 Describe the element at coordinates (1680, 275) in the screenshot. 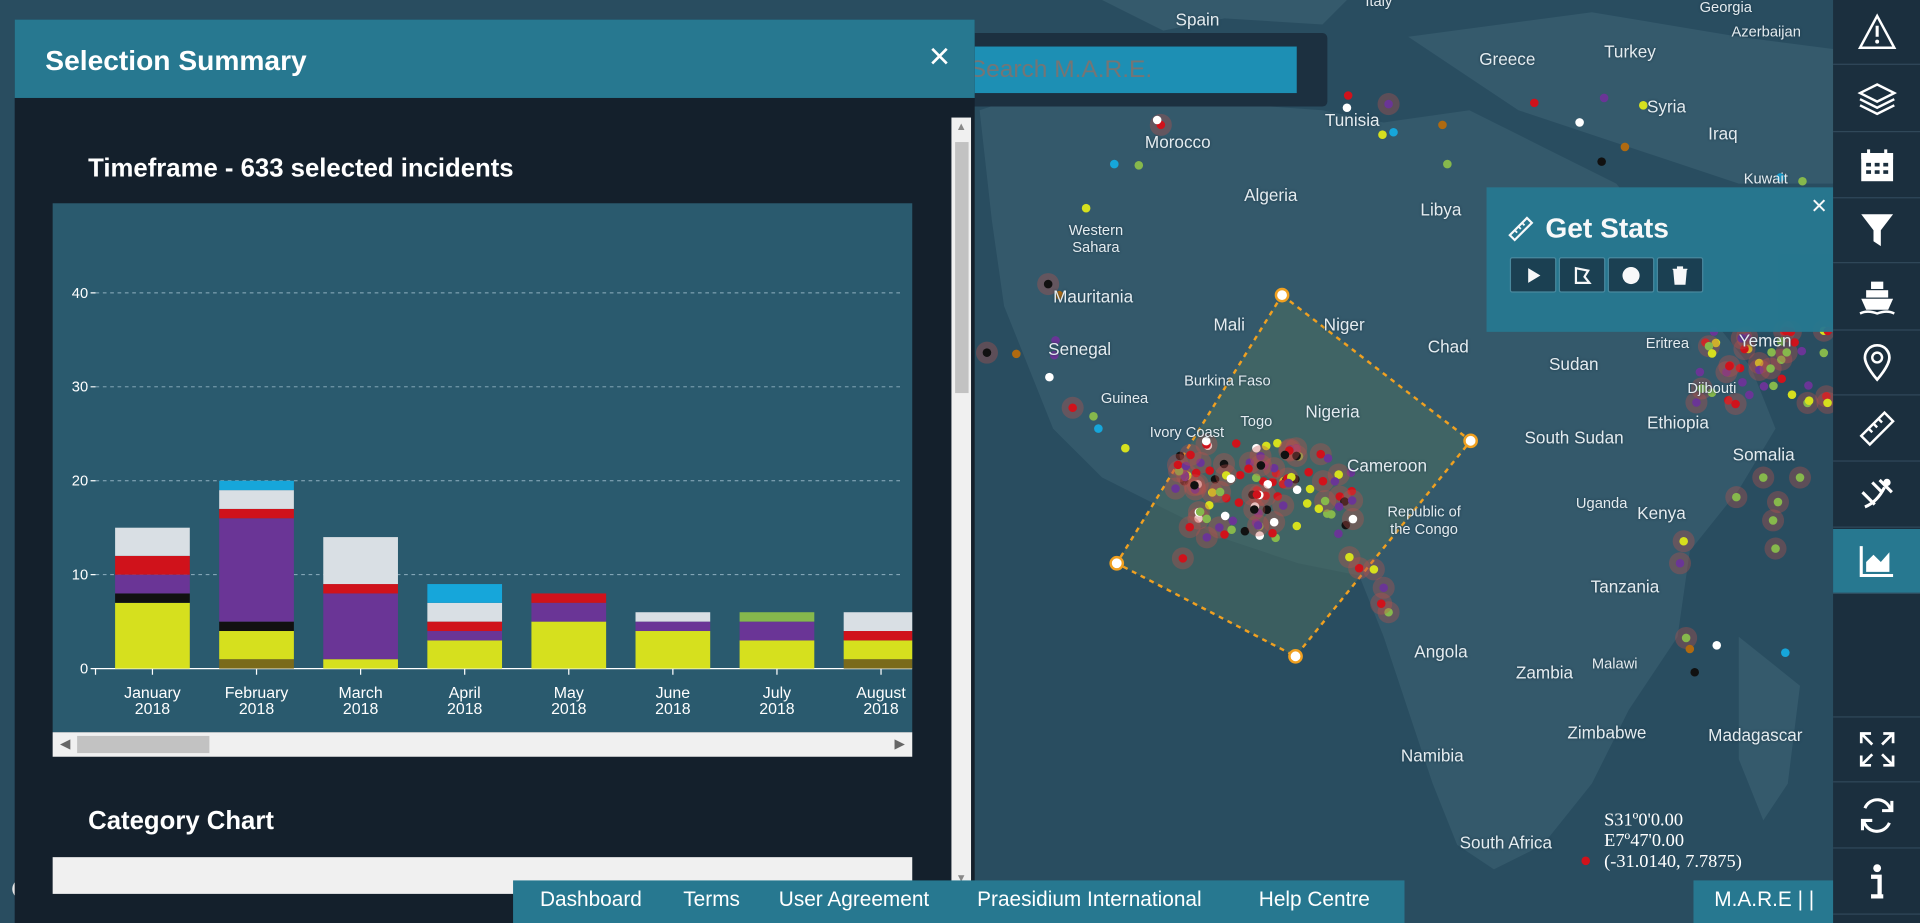

I see `delete-button` at that location.